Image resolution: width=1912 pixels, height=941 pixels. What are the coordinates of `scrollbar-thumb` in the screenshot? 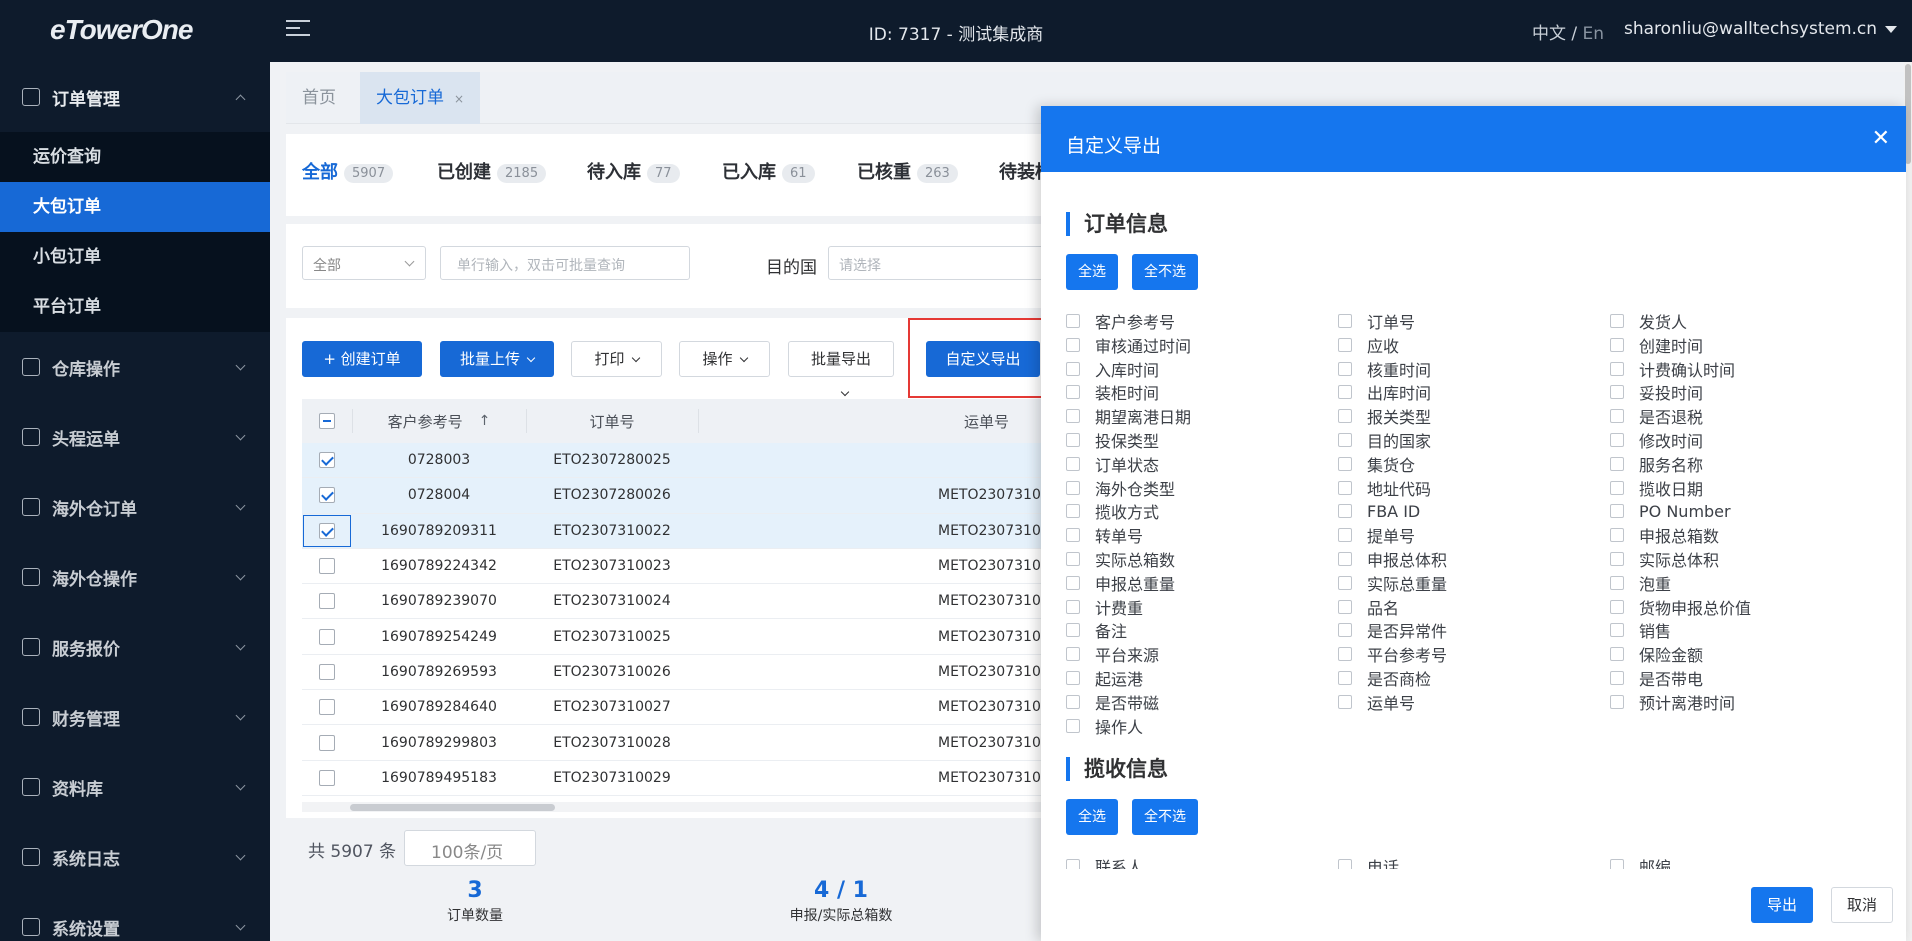 It's located at (452, 807).